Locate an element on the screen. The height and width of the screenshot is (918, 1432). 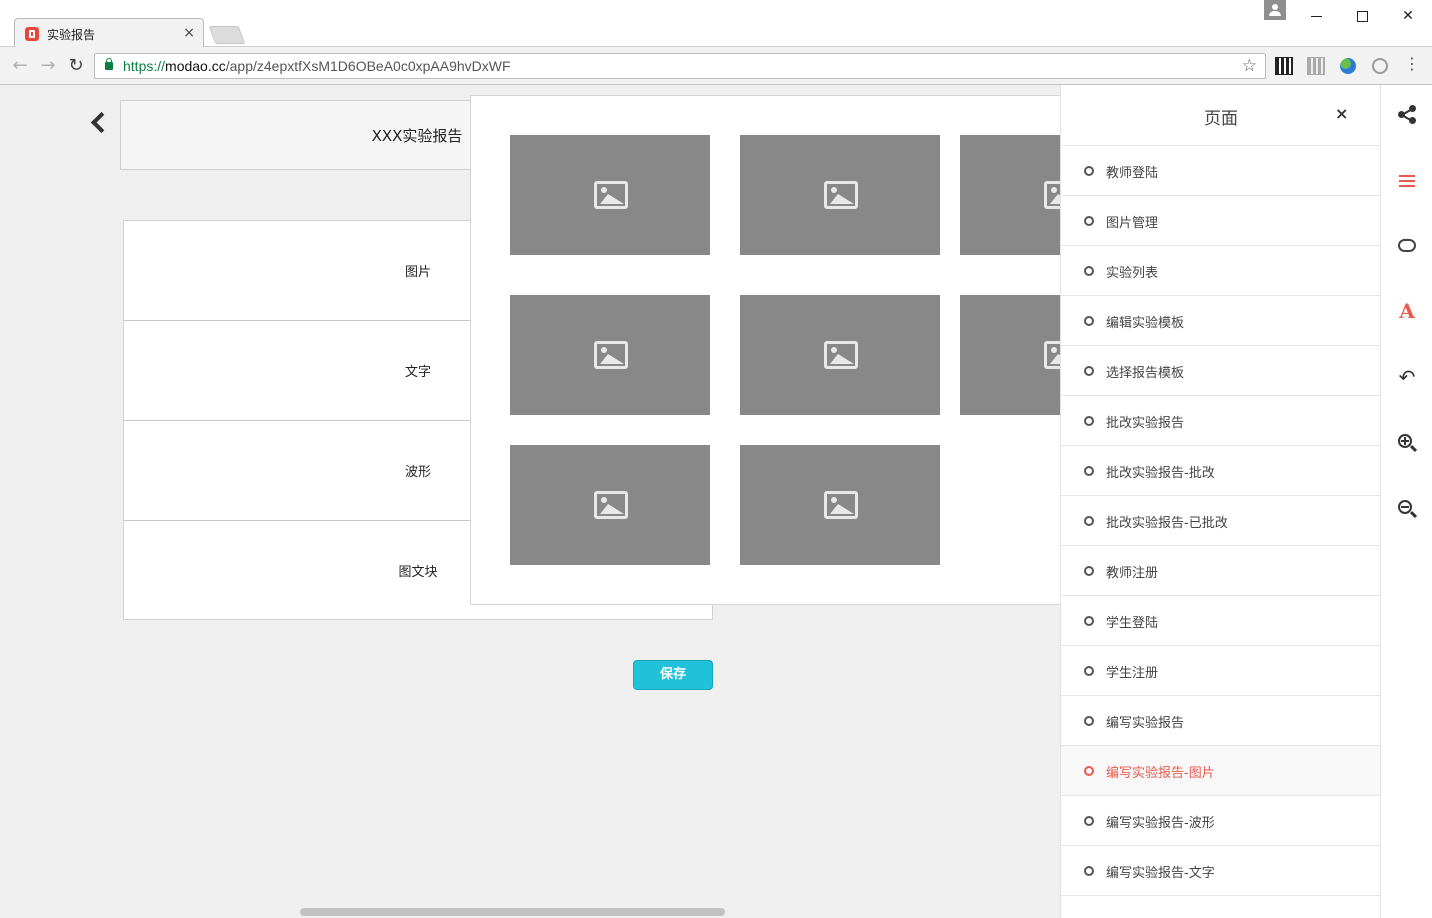
page-list-item-label: 批改实验报告 is located at coordinates (1145, 423).